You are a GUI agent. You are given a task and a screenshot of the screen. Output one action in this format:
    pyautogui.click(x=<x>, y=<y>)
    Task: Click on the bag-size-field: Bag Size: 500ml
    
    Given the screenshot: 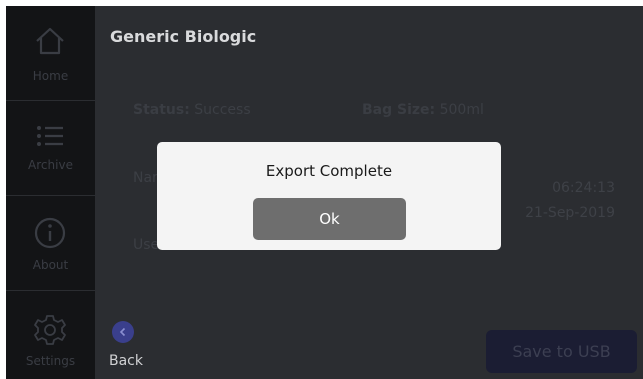 What is the action you would take?
    pyautogui.click(x=423, y=110)
    